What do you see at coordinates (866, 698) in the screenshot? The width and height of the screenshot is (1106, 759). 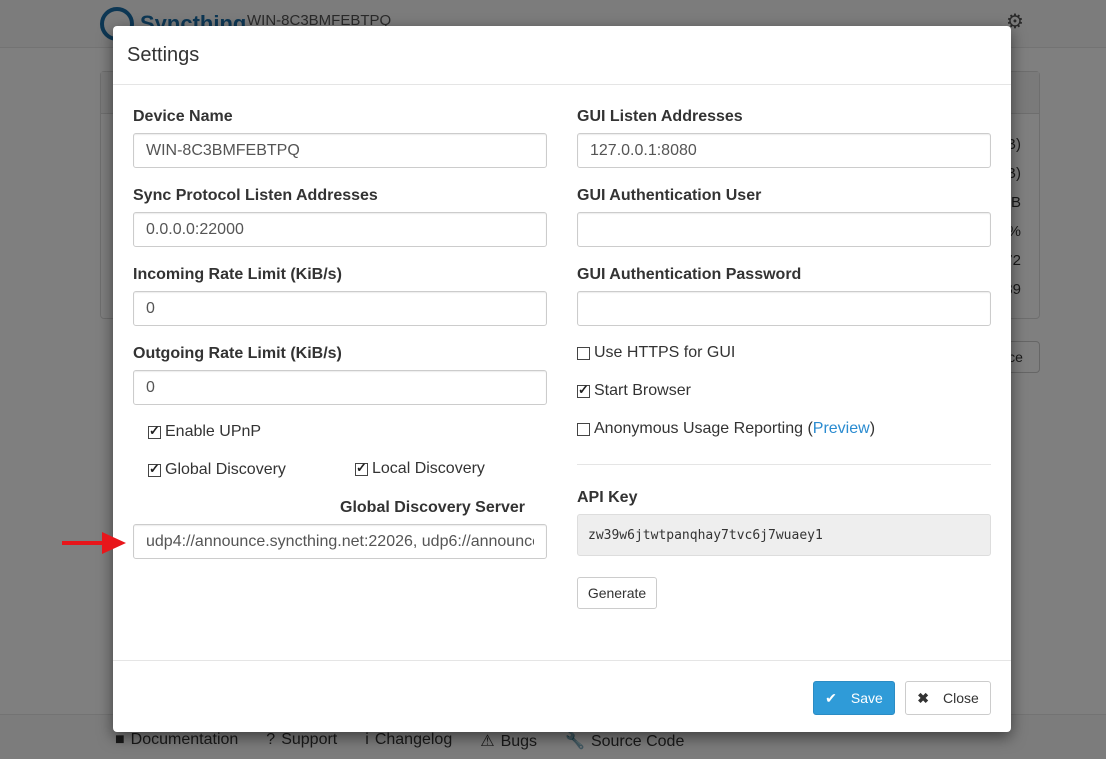 I see `save-label: Save` at bounding box center [866, 698].